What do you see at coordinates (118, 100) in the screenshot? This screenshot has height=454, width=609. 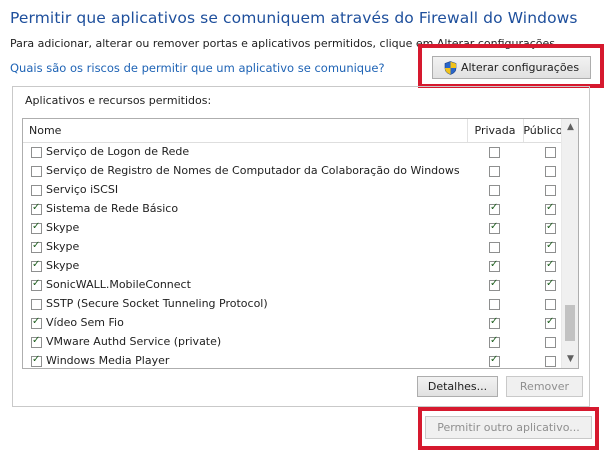 I see `group-label: Aplicativos e recursos permitidos:` at bounding box center [118, 100].